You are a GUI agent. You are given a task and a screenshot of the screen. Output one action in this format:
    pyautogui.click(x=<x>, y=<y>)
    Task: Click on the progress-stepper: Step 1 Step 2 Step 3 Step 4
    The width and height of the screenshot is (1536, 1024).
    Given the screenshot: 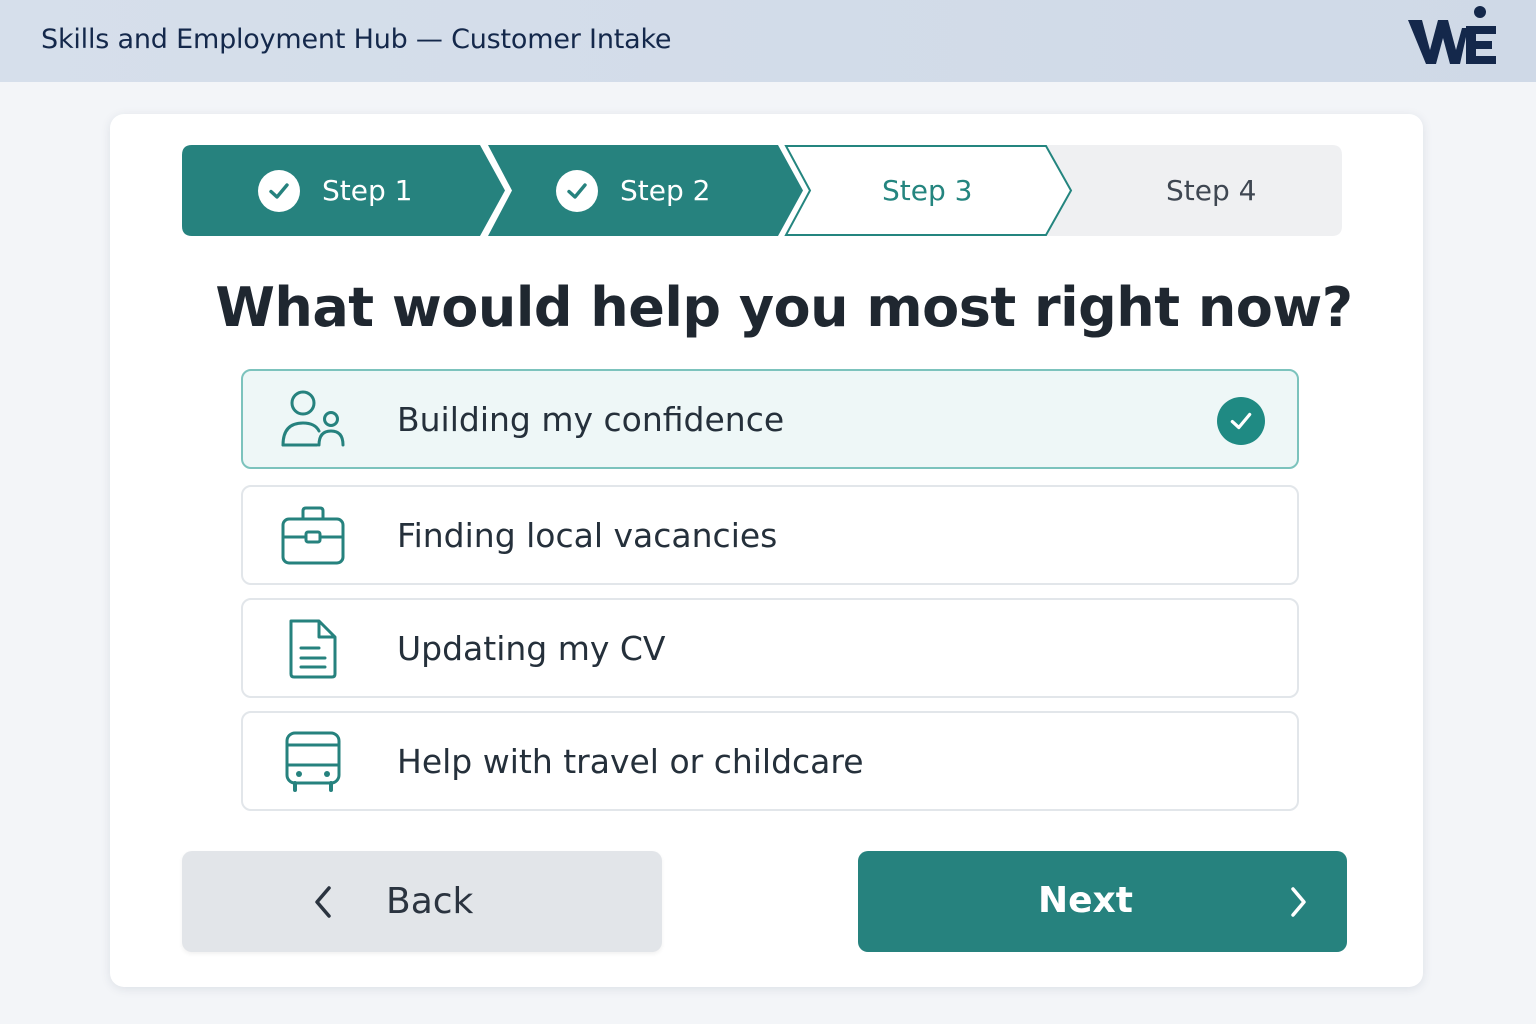 What is the action you would take?
    pyautogui.click(x=762, y=190)
    